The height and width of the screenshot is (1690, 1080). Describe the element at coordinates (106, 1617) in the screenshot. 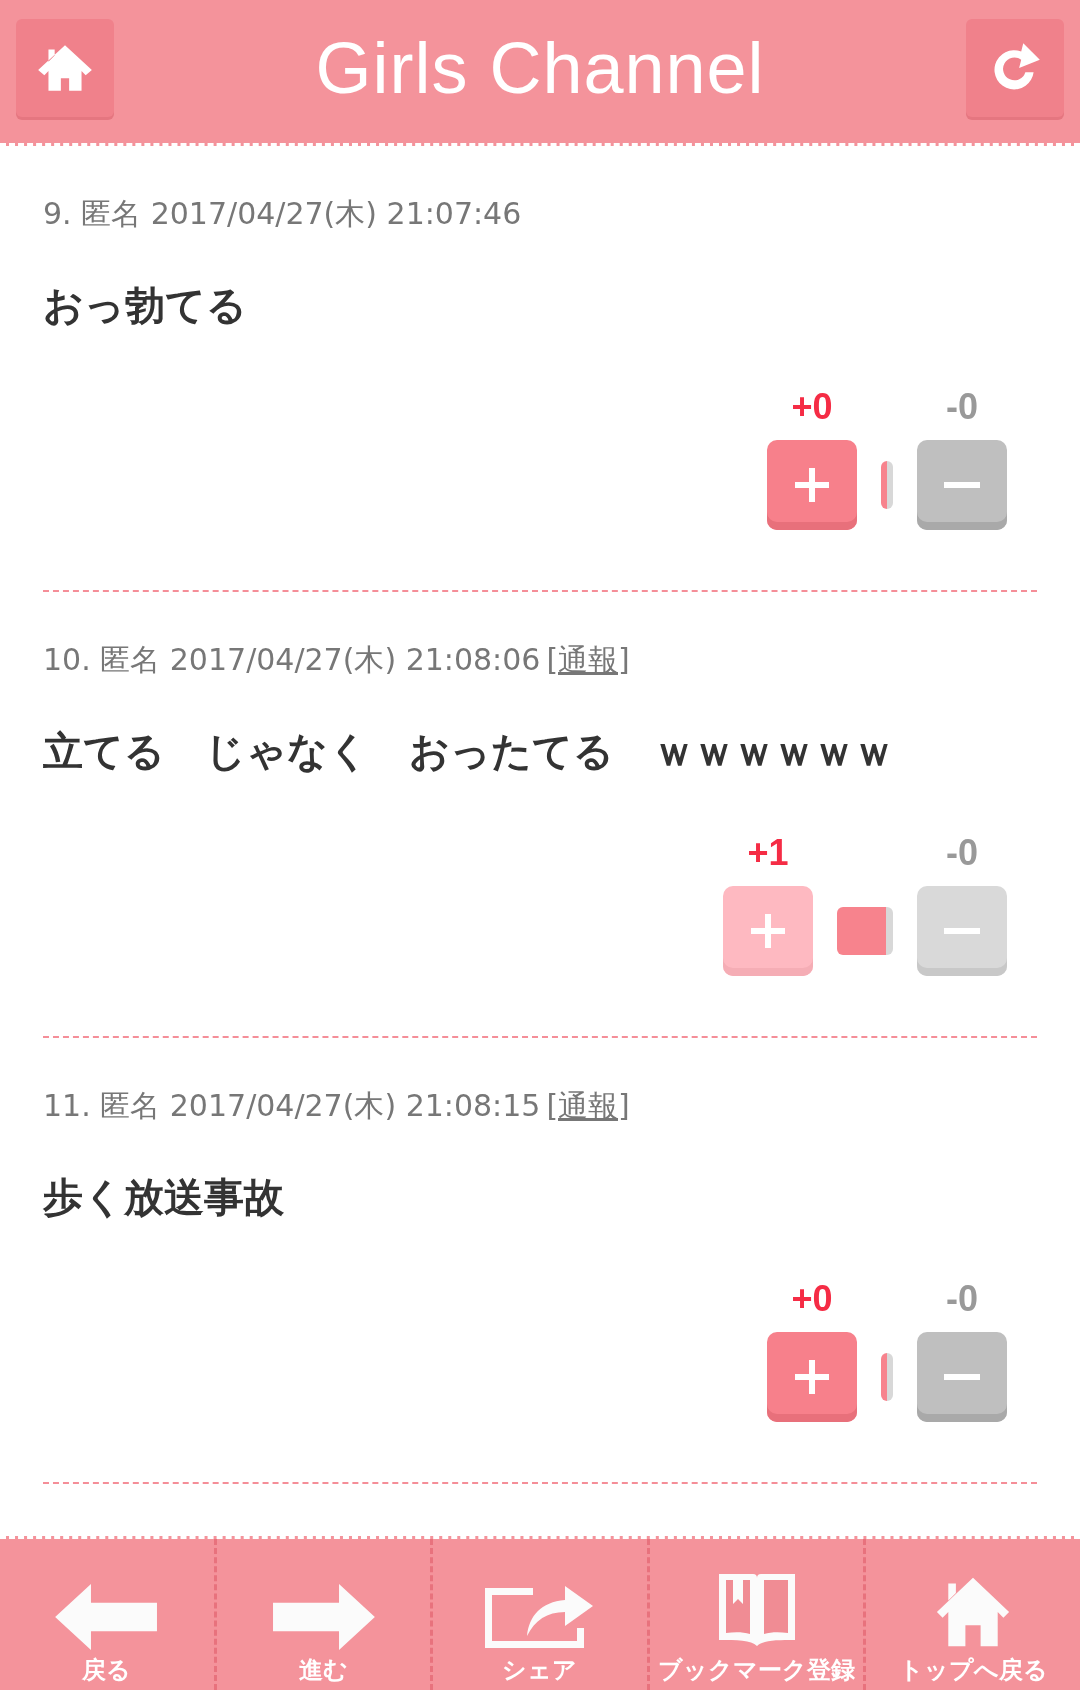

I see `left-arrow-icon` at that location.